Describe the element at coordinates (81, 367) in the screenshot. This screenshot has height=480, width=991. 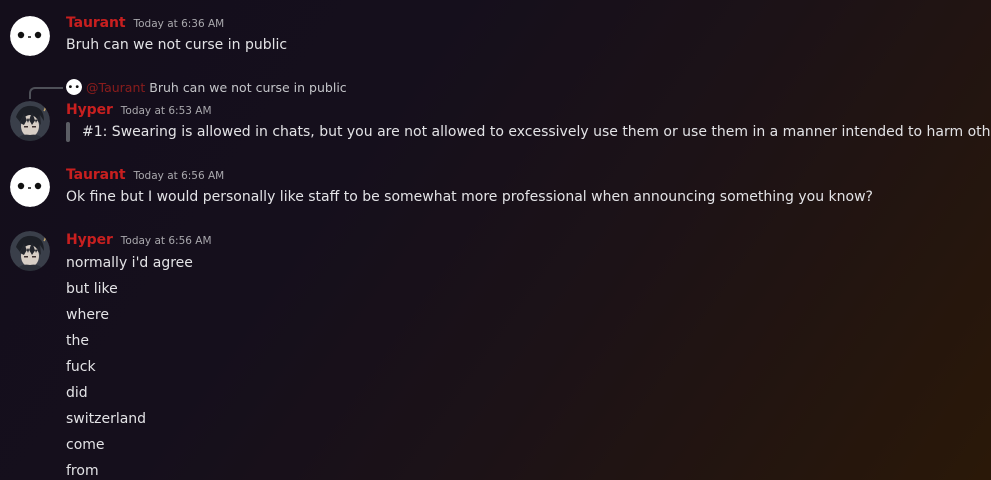
I see `message-text: fuck` at that location.